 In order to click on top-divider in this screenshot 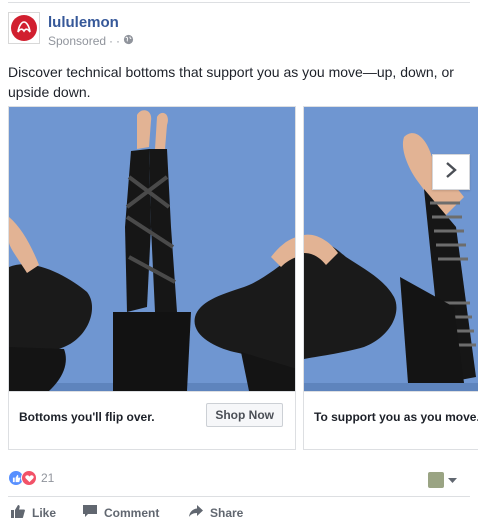, I will do `click(239, 2)`.